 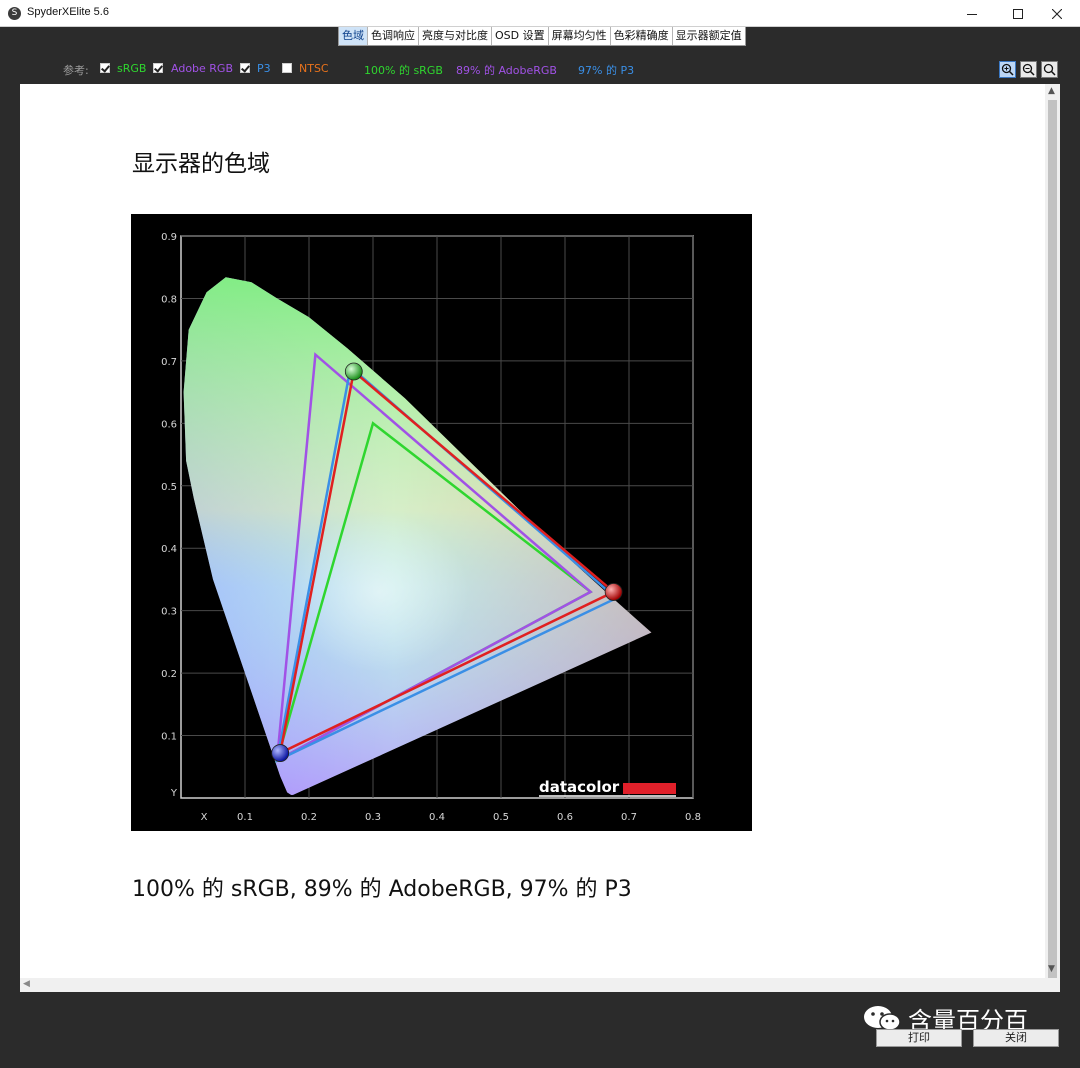 I want to click on scrollbar-thumb, so click(x=1052, y=541).